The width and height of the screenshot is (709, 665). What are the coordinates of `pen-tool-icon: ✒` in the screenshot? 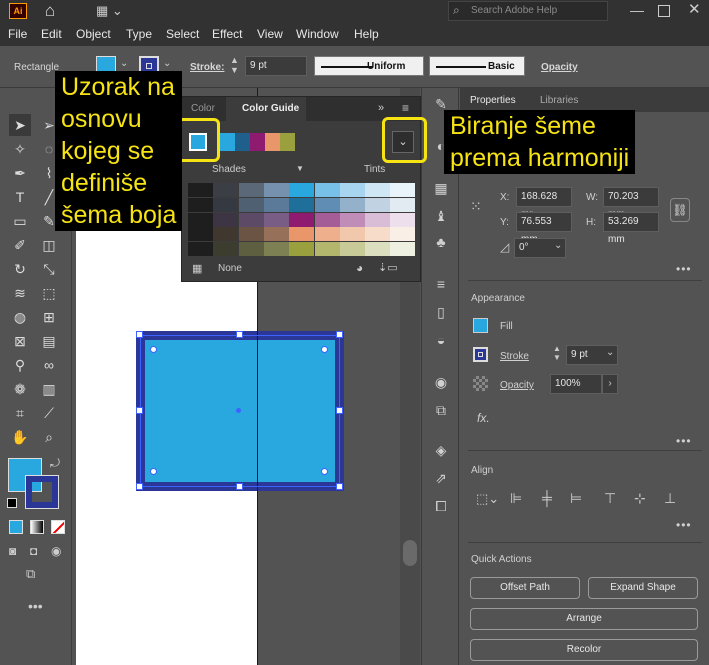 It's located at (20, 173).